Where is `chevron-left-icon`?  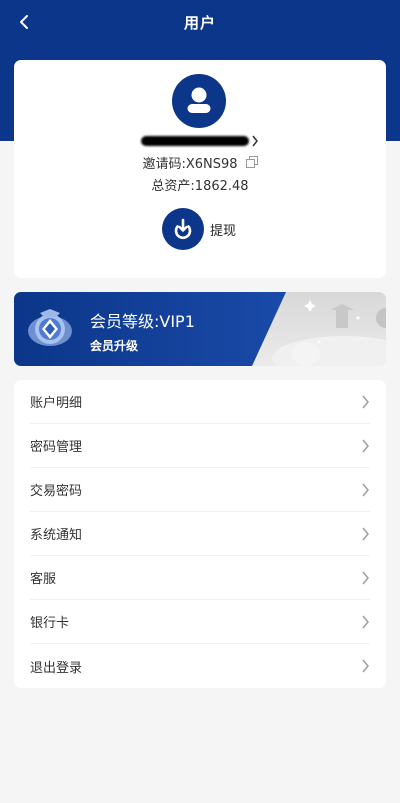 chevron-left-icon is located at coordinates (24, 22).